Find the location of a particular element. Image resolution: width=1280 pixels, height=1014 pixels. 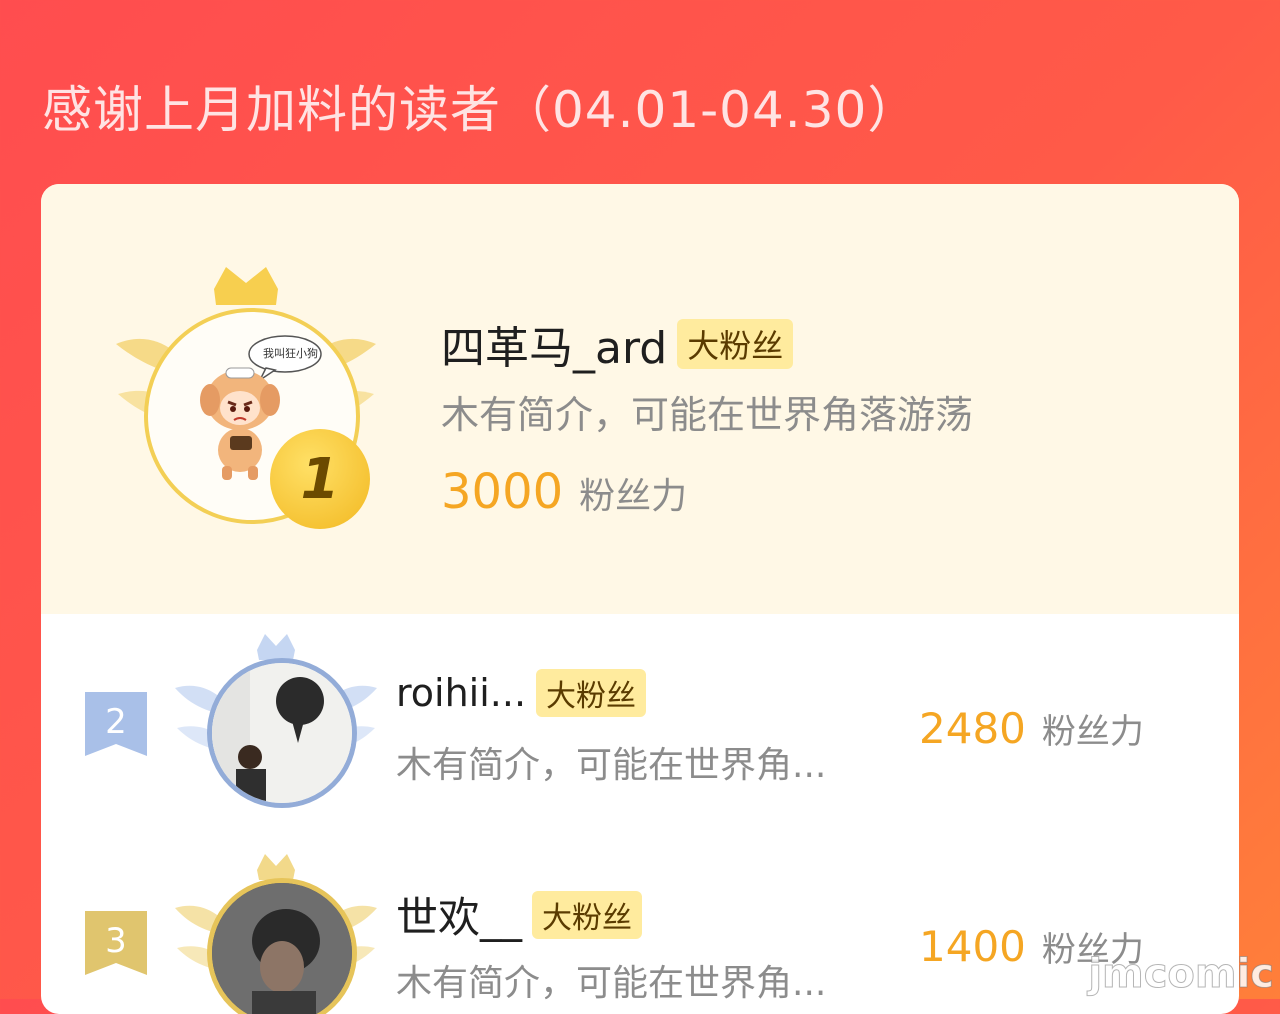

rank-number: 1 is located at coordinates (320, 479).